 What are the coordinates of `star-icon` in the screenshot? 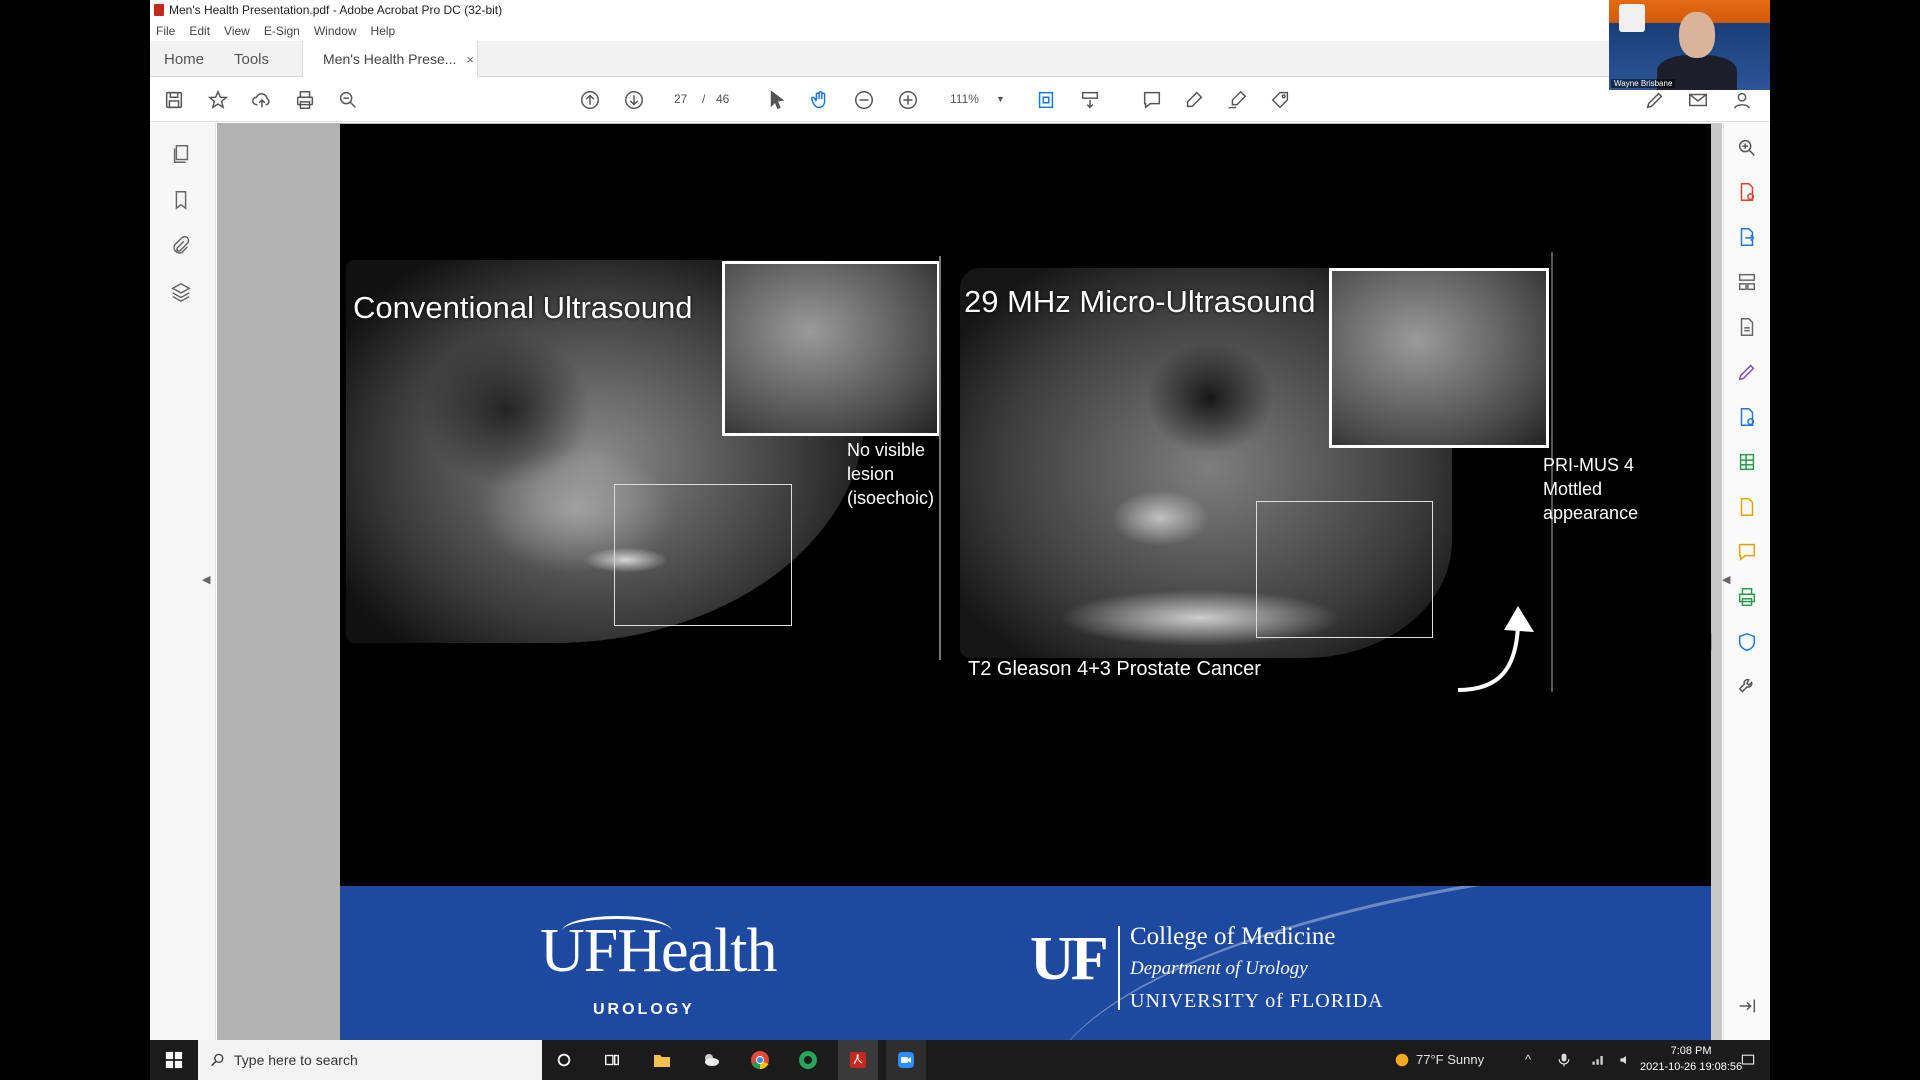 It's located at (218, 100).